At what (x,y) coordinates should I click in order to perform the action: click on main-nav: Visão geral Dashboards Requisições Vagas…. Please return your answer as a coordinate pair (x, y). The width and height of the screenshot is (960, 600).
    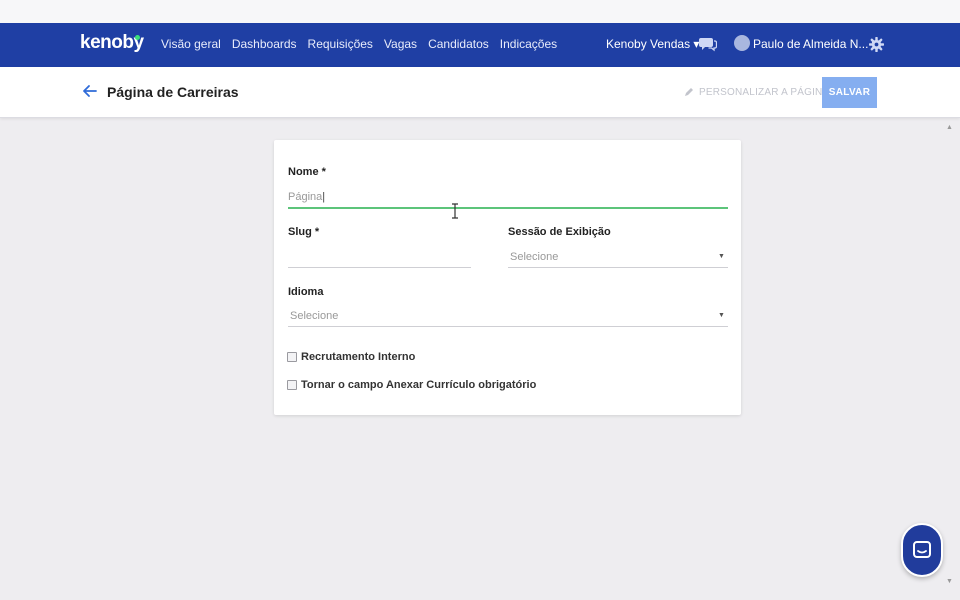
    Looking at the image, I should click on (359, 44).